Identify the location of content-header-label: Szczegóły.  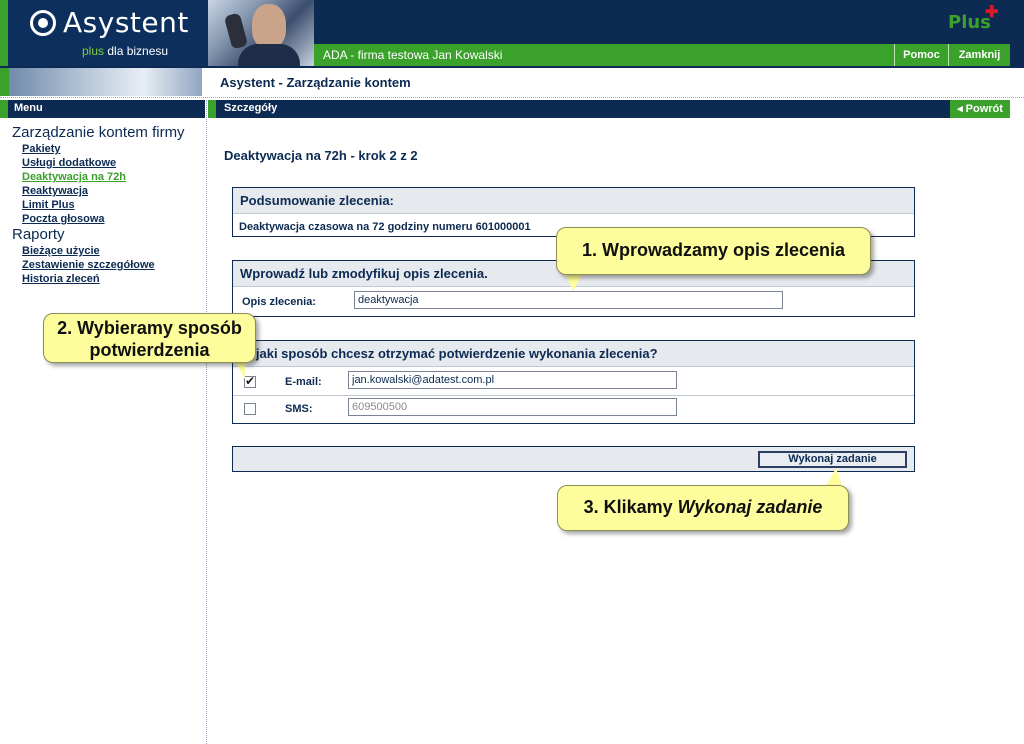
(251, 108).